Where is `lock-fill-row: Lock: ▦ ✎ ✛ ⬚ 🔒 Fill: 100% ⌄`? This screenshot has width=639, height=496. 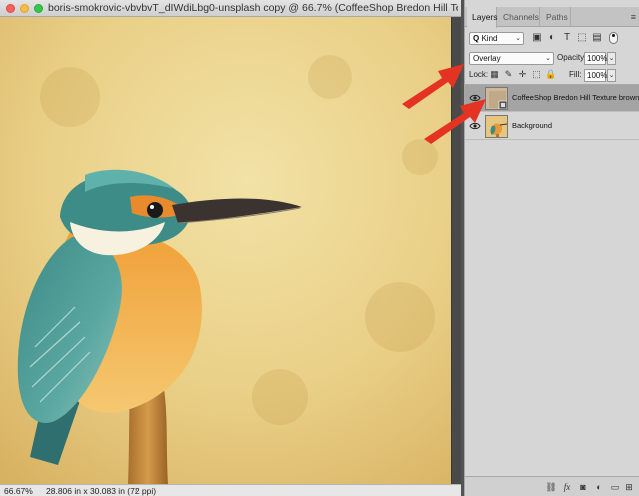 lock-fill-row: Lock: ▦ ✎ ✛ ⬚ 🔒 Fill: 100% ⌄ is located at coordinates (552, 75).